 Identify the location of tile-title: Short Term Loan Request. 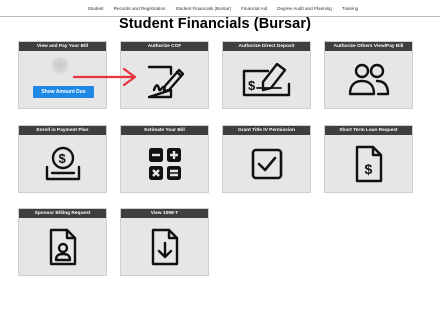
(368, 130).